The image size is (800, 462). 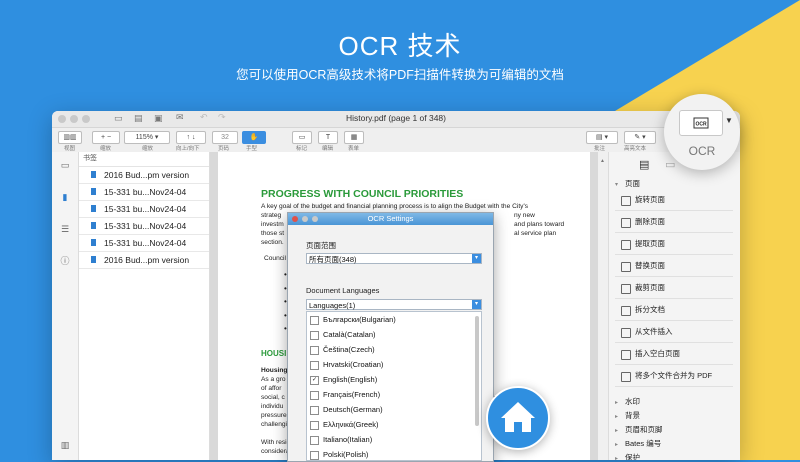 What do you see at coordinates (394, 304) in the screenshot?
I see `languages-select: Languages(1) ▾` at bounding box center [394, 304].